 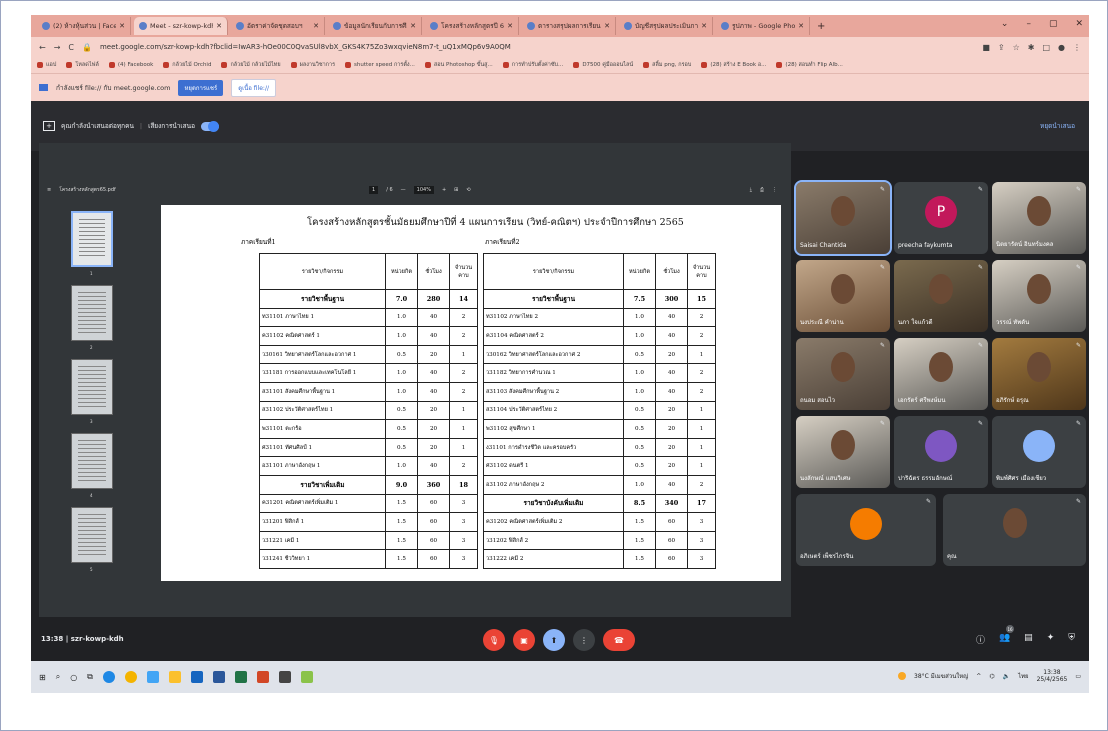 What do you see at coordinates (71, 47) in the screenshot?
I see `reload-icon: C` at bounding box center [71, 47].